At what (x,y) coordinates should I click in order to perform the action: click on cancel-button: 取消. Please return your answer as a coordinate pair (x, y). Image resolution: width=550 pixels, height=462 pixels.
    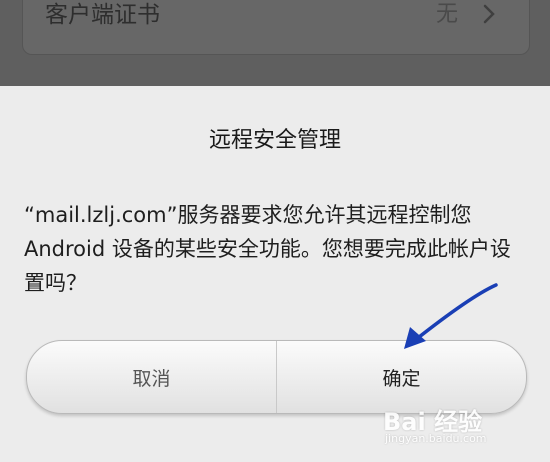
    Looking at the image, I should click on (151, 377).